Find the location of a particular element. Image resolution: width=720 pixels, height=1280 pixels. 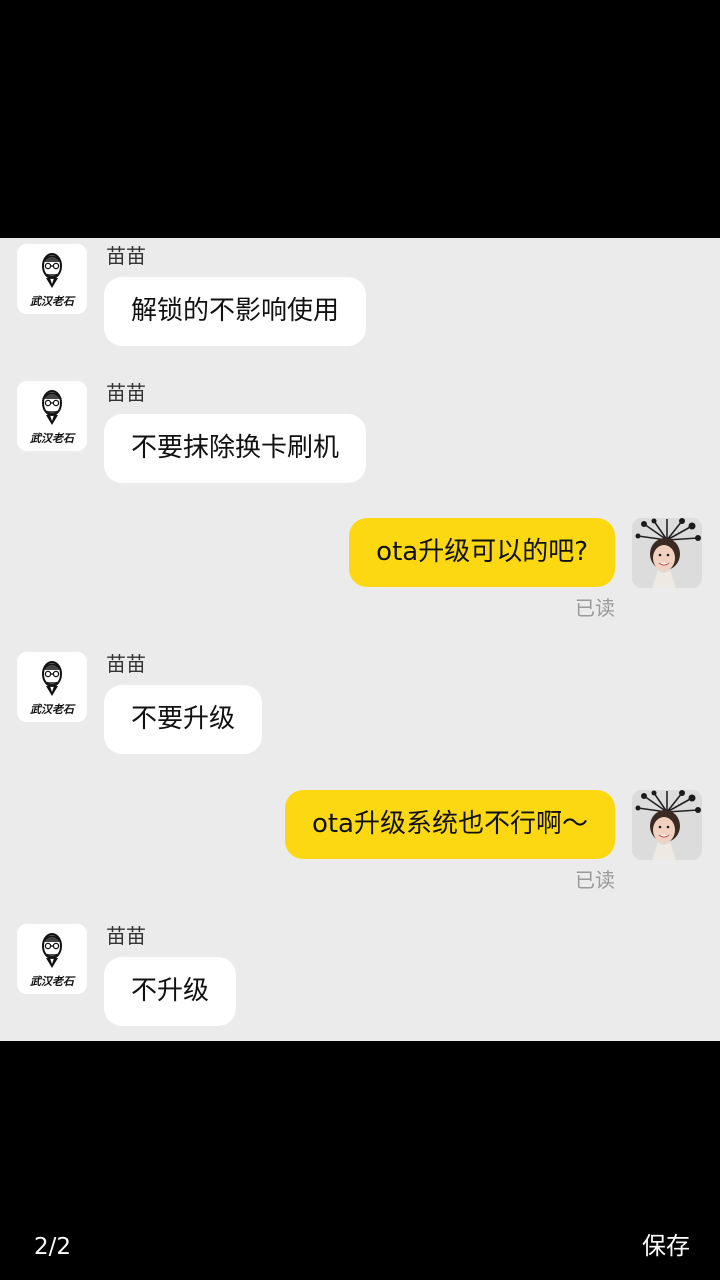

page-indicator: 2/2 is located at coordinates (53, 1247).